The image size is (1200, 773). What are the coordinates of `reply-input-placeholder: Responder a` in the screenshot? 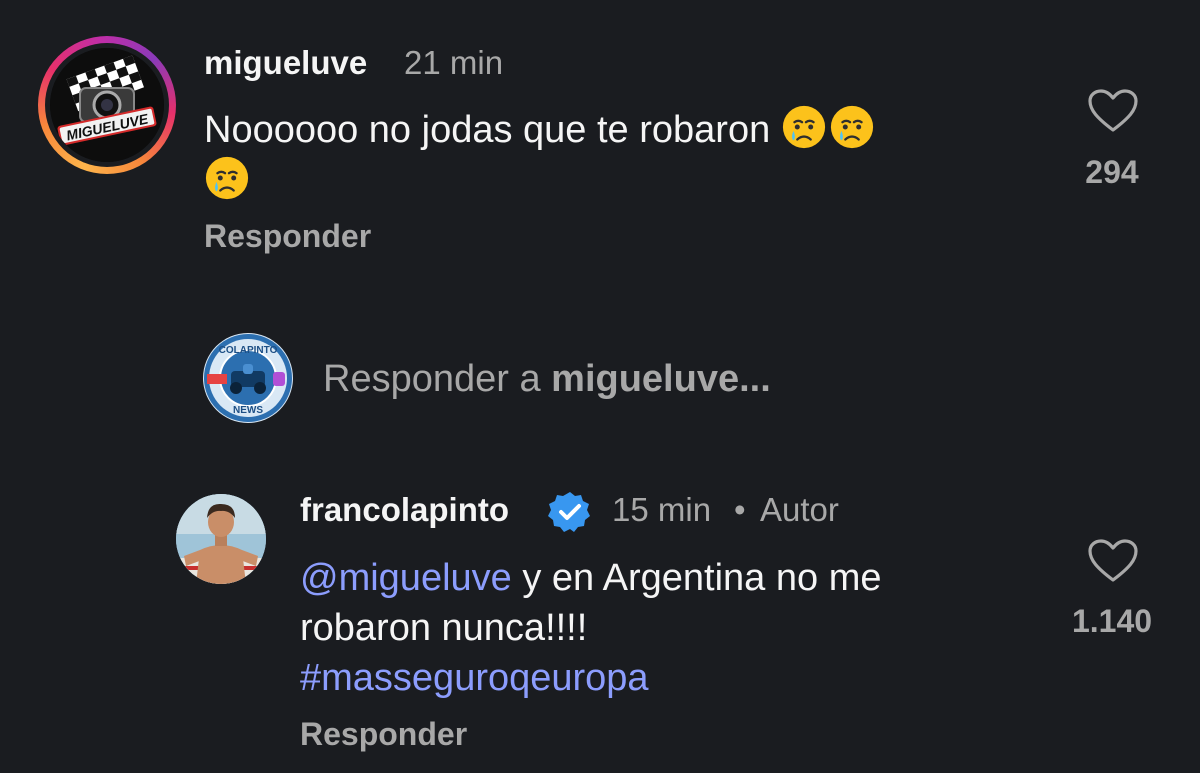 It's located at (437, 379).